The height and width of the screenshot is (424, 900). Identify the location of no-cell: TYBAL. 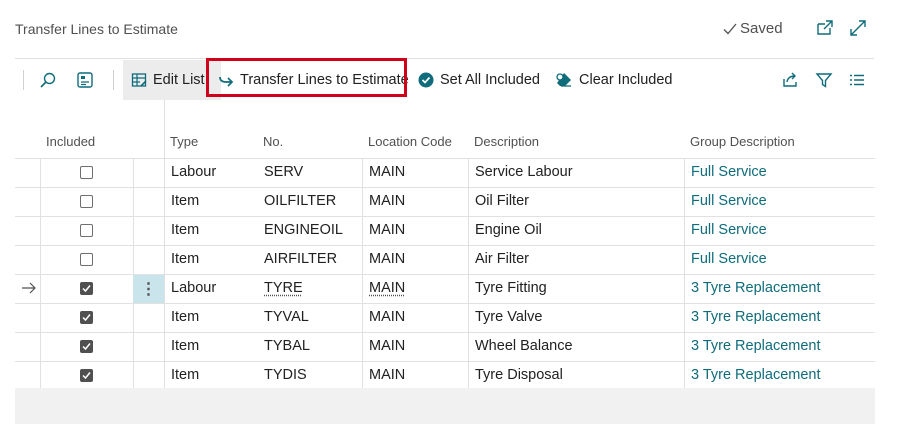
(287, 346).